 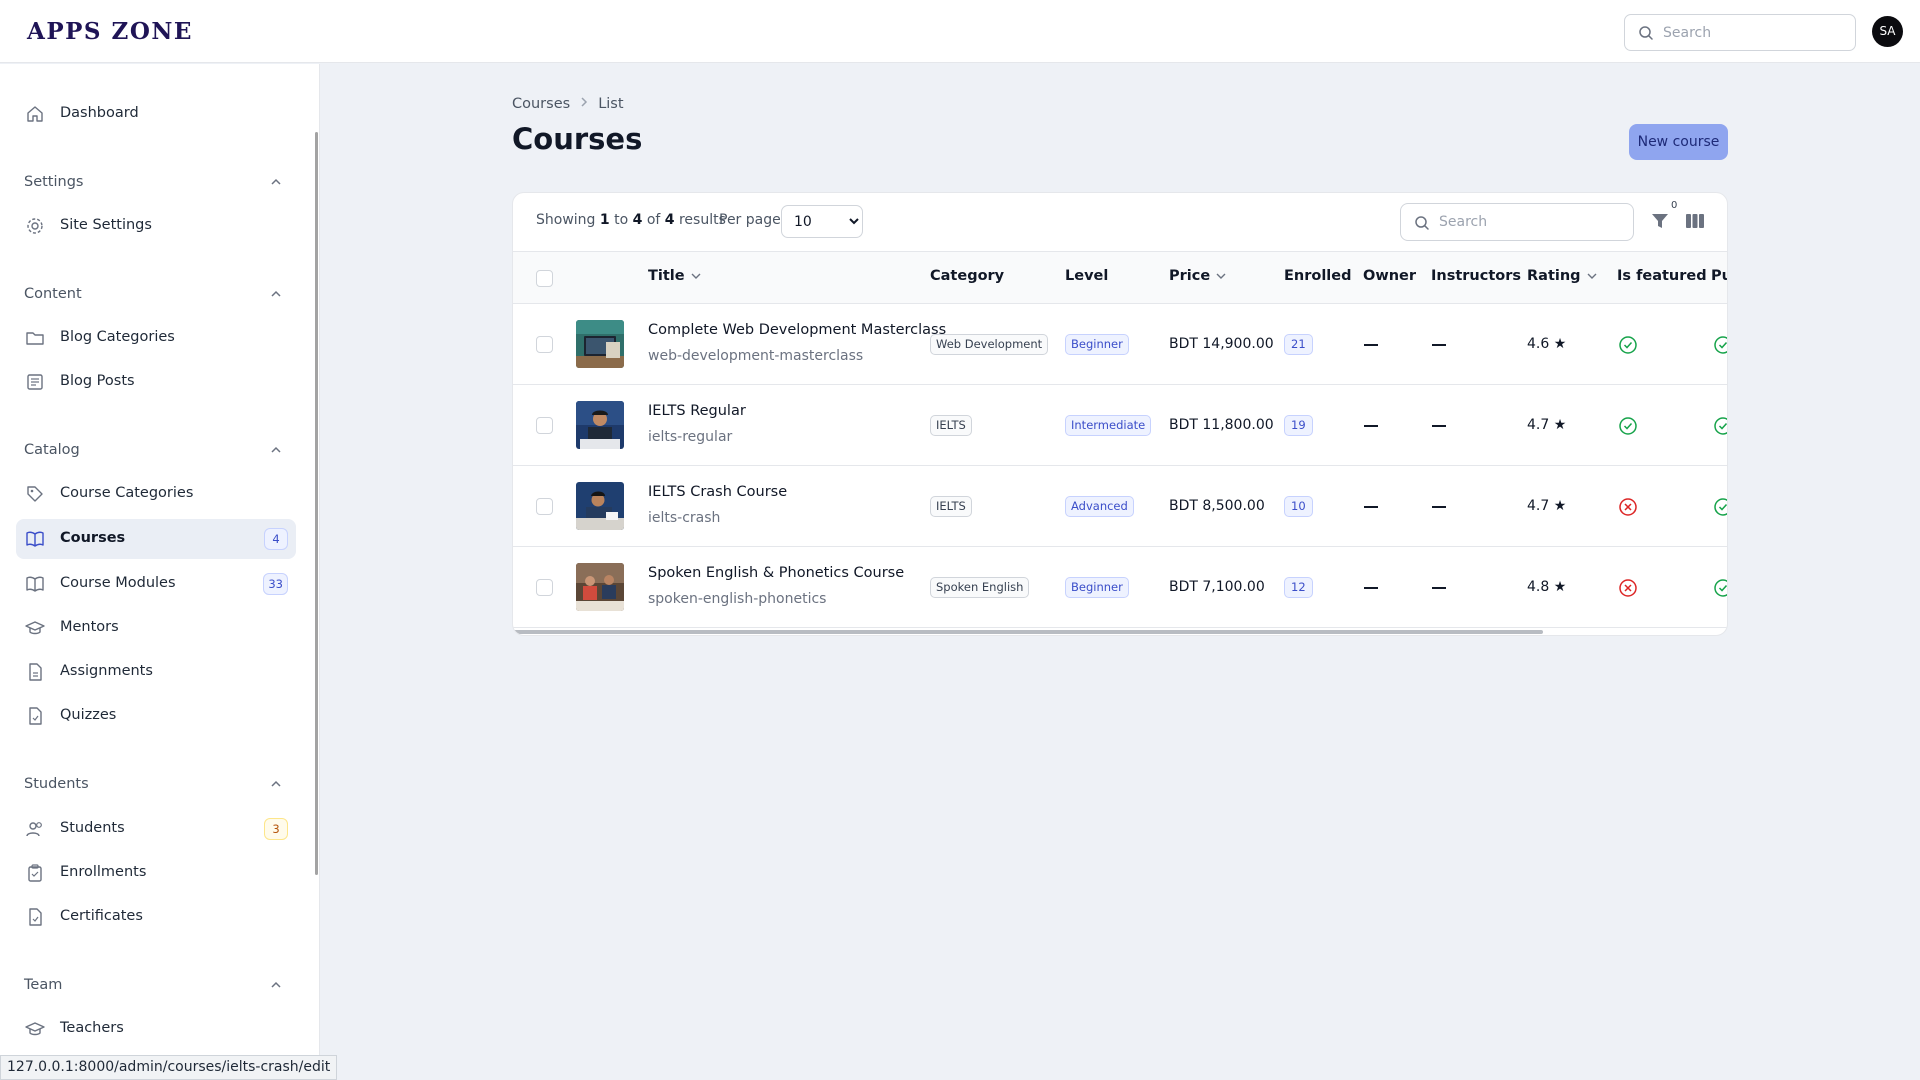 I want to click on sidebar-item-label: Students, so click(x=92, y=828).